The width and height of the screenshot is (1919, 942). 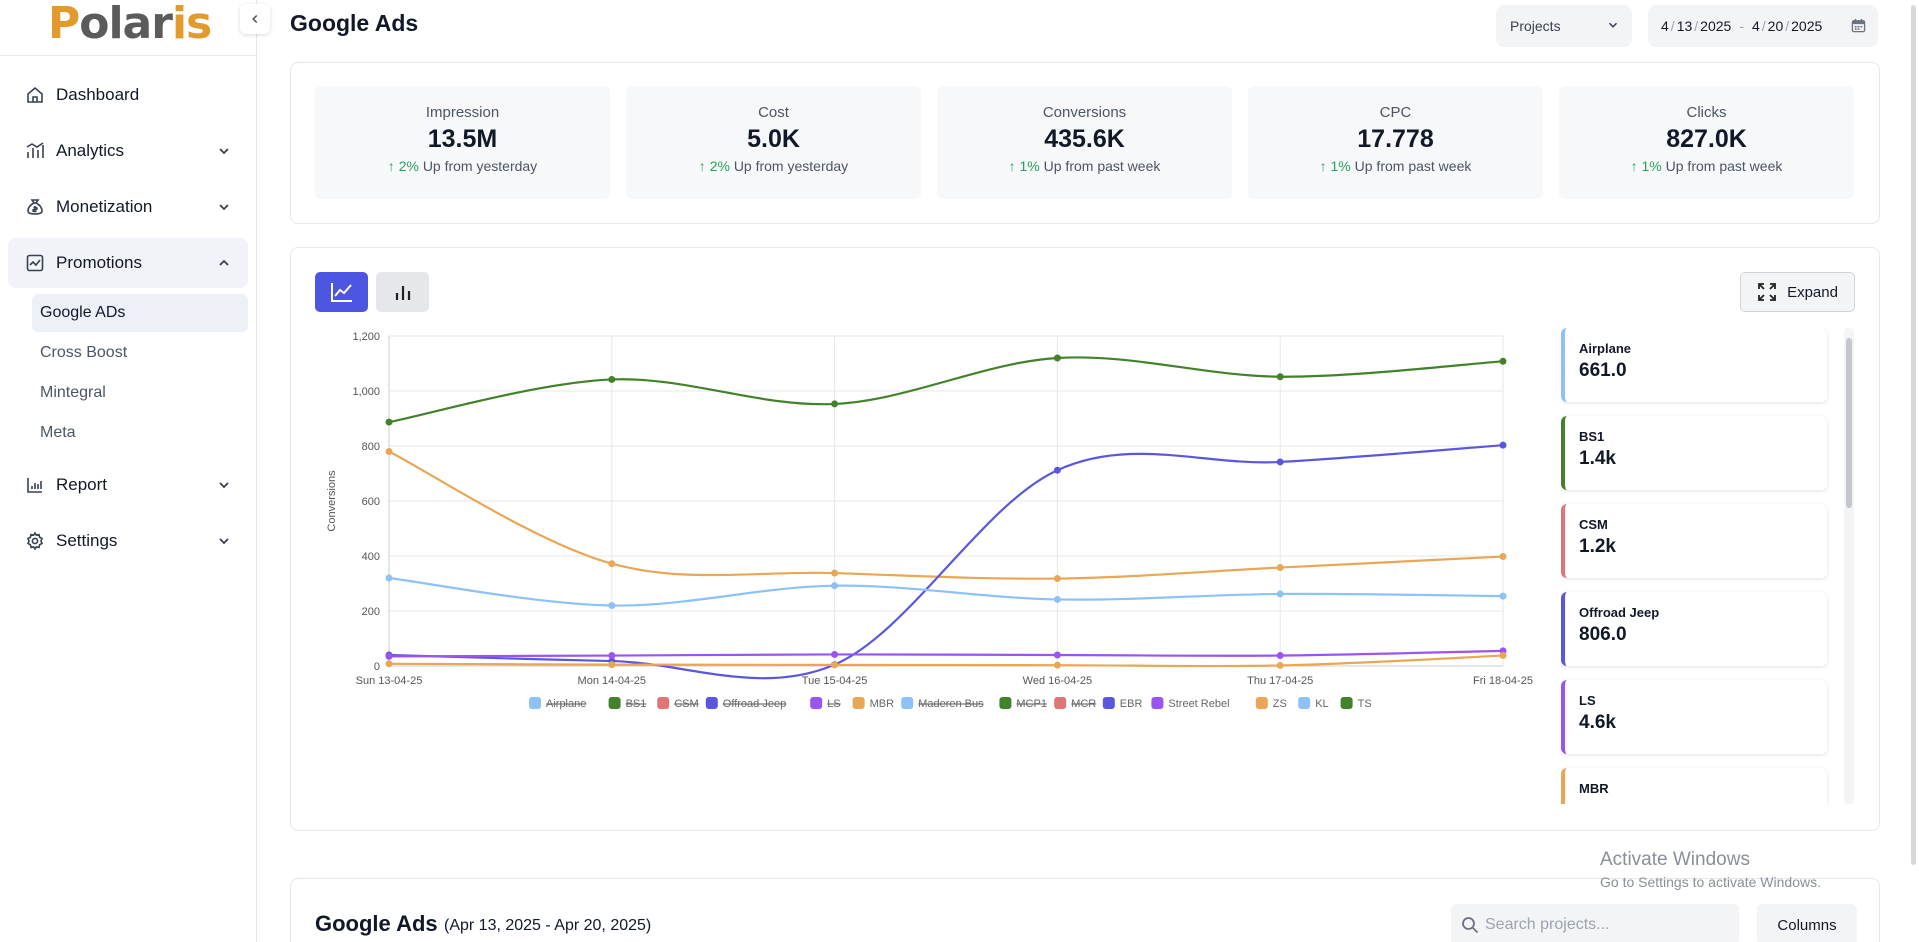 I want to click on report-icon, so click(x=35, y=485).